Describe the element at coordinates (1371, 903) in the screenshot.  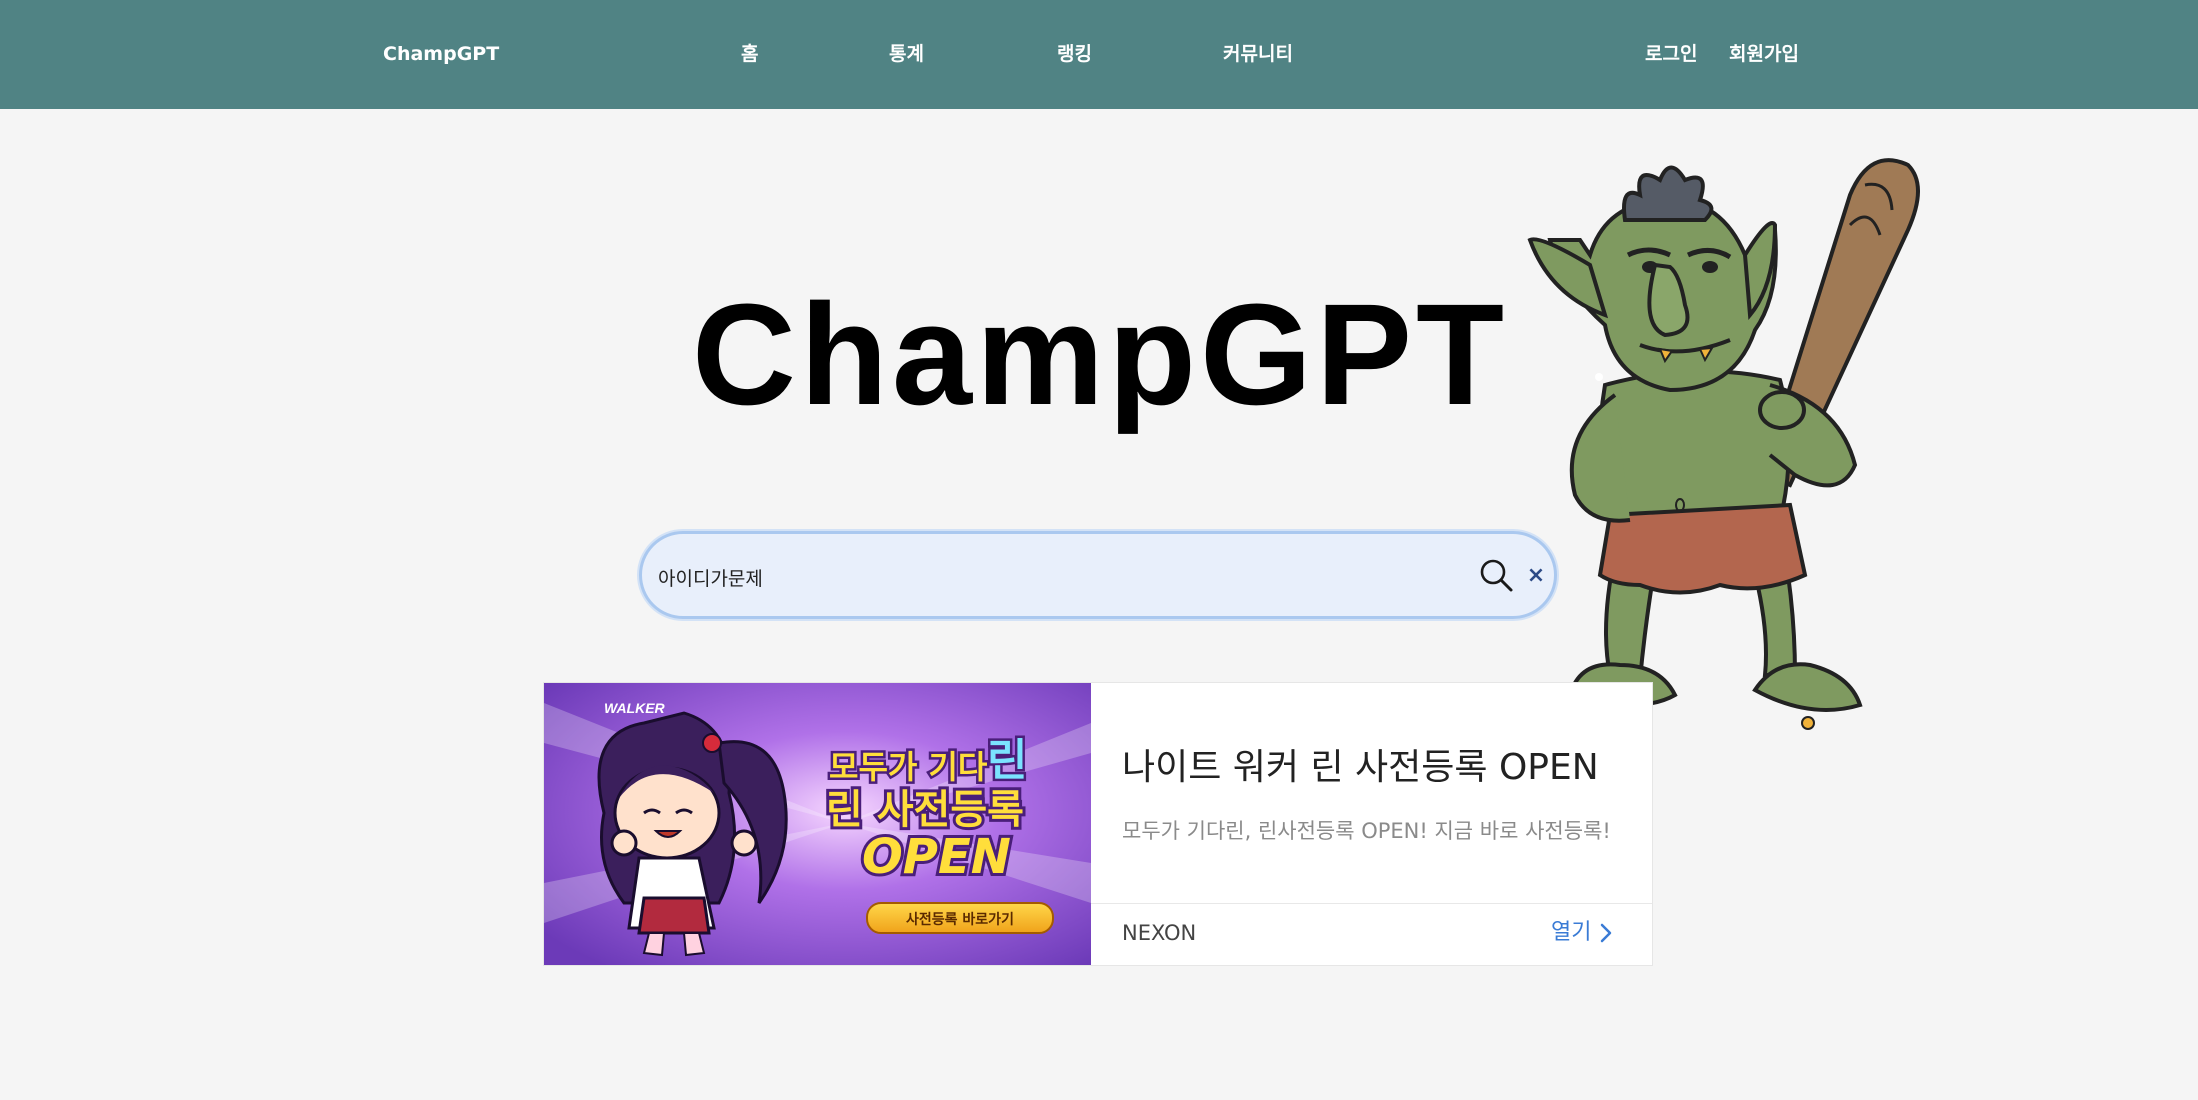
I see `ad-divider` at that location.